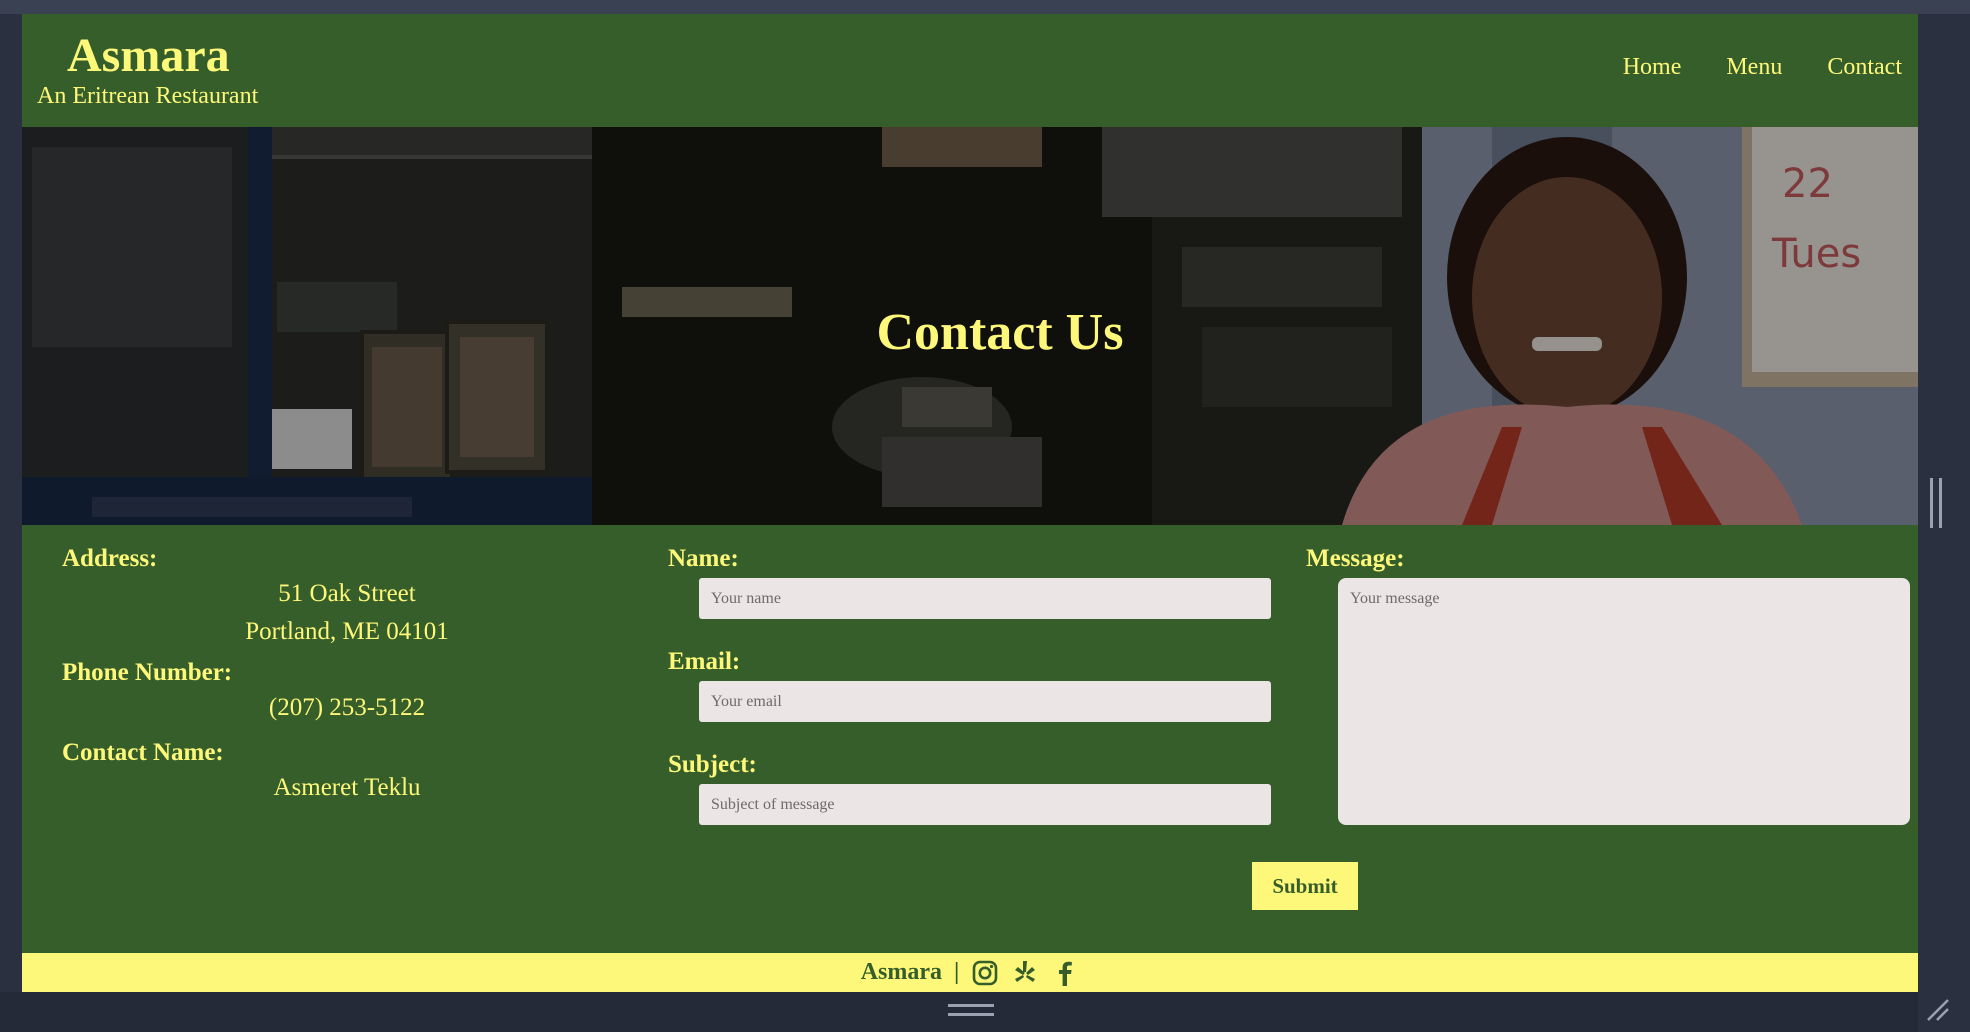 The width and height of the screenshot is (1970, 1032). I want to click on window-frame-left, so click(11, 503).